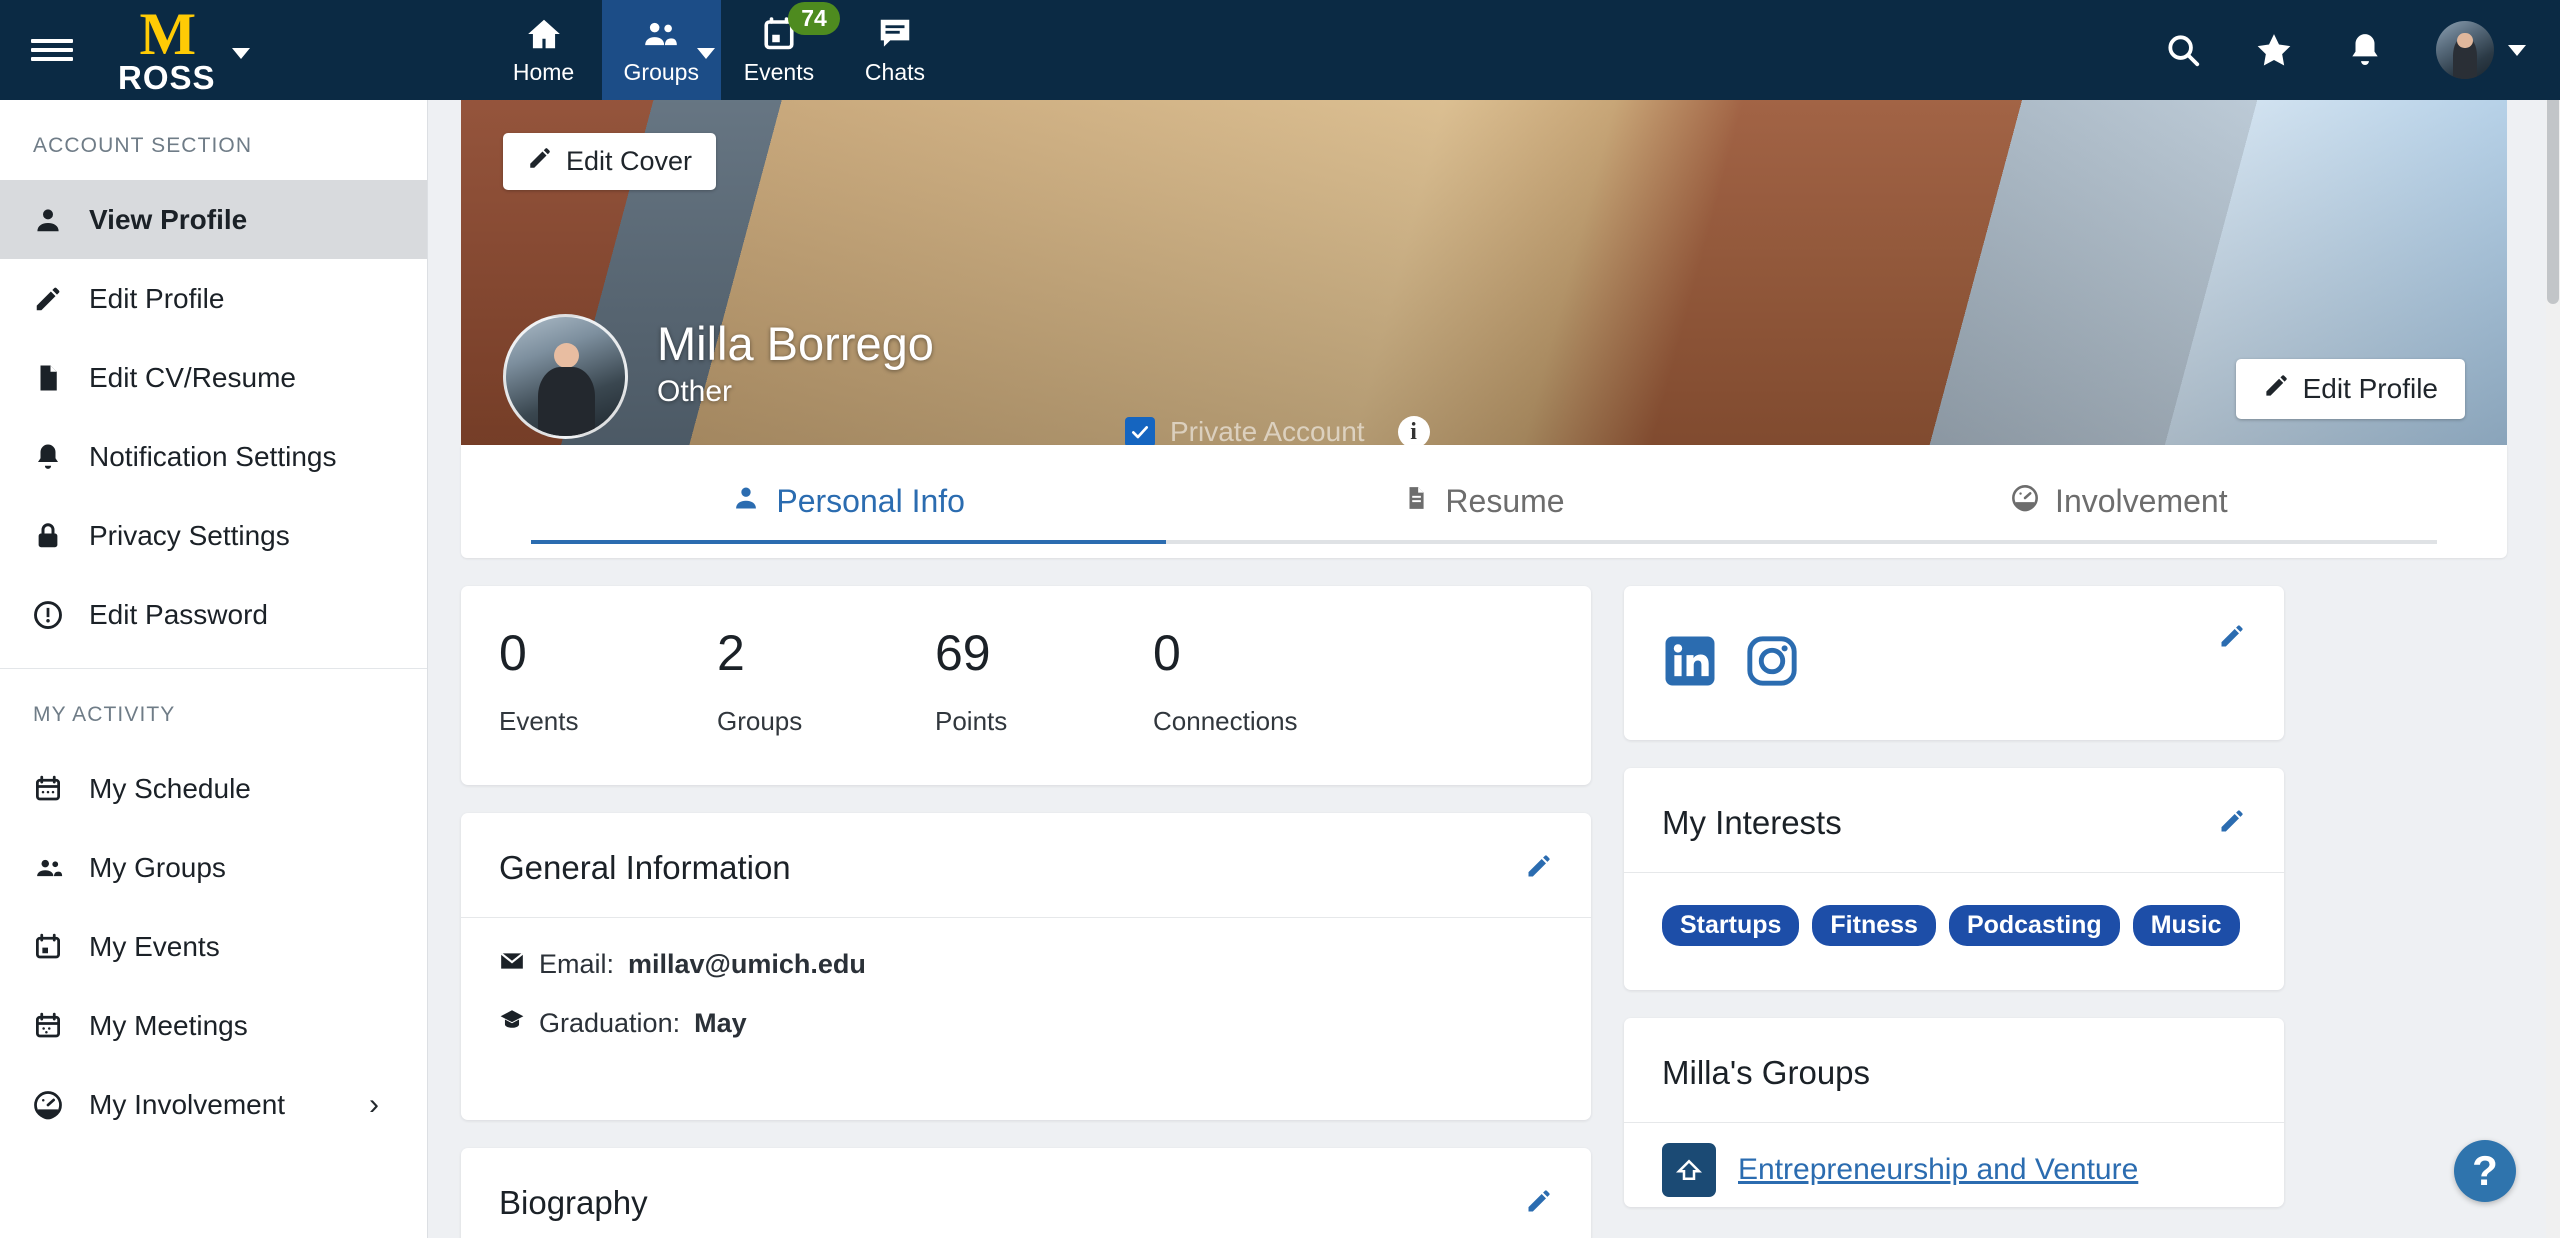  What do you see at coordinates (157, 298) in the screenshot?
I see `sidebar-item-label: Edit Profile` at bounding box center [157, 298].